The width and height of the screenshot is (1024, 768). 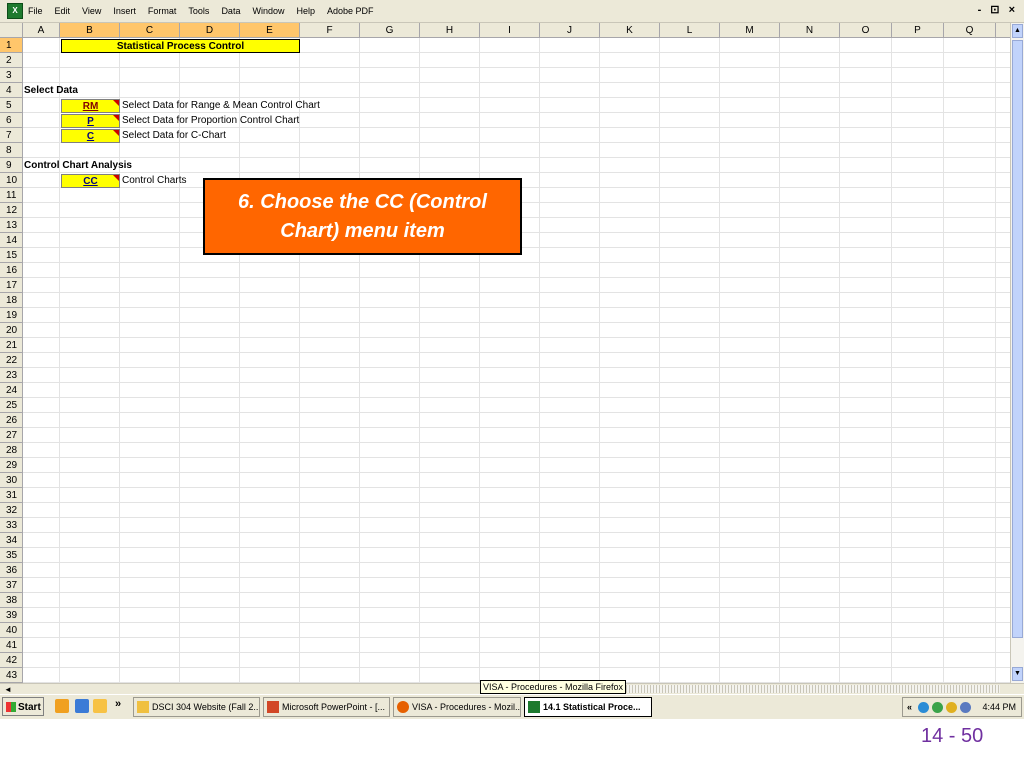 What do you see at coordinates (11, 675) in the screenshot?
I see `row-header-43: 43` at bounding box center [11, 675].